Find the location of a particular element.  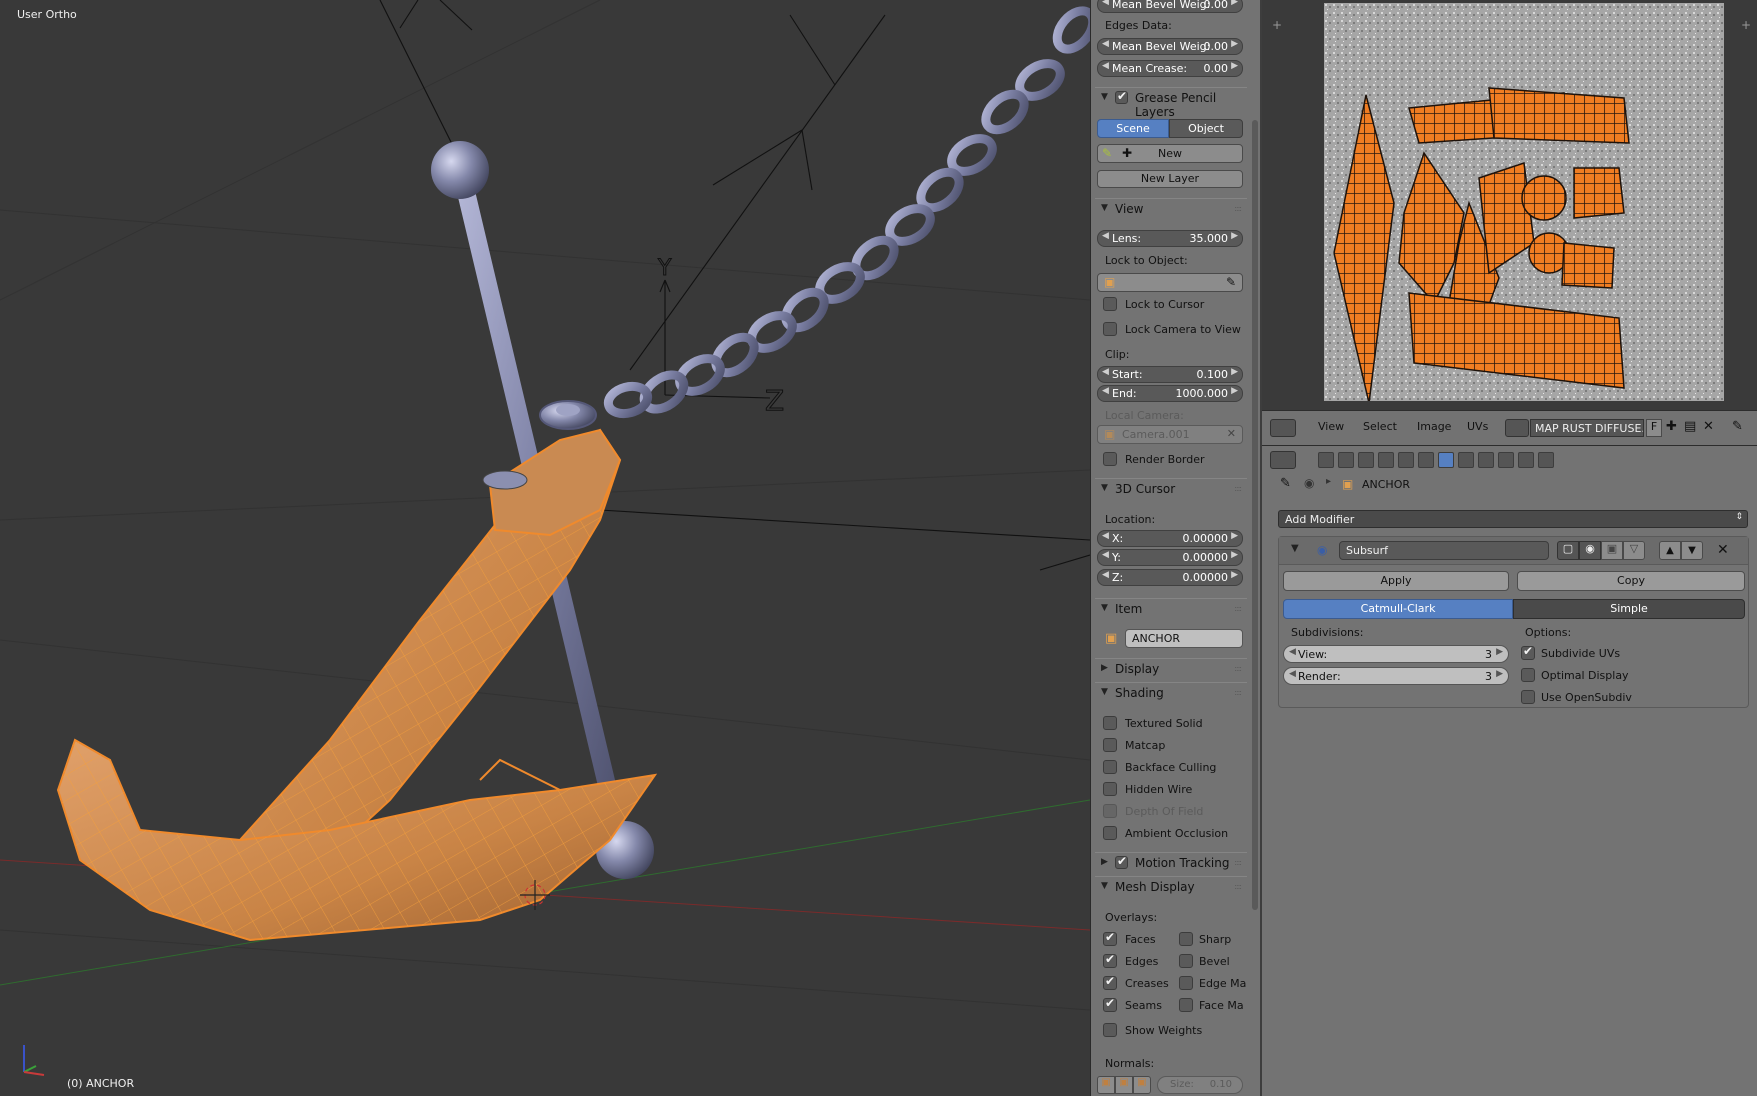

render-layers-tab-icon is located at coordinates (1346, 460).